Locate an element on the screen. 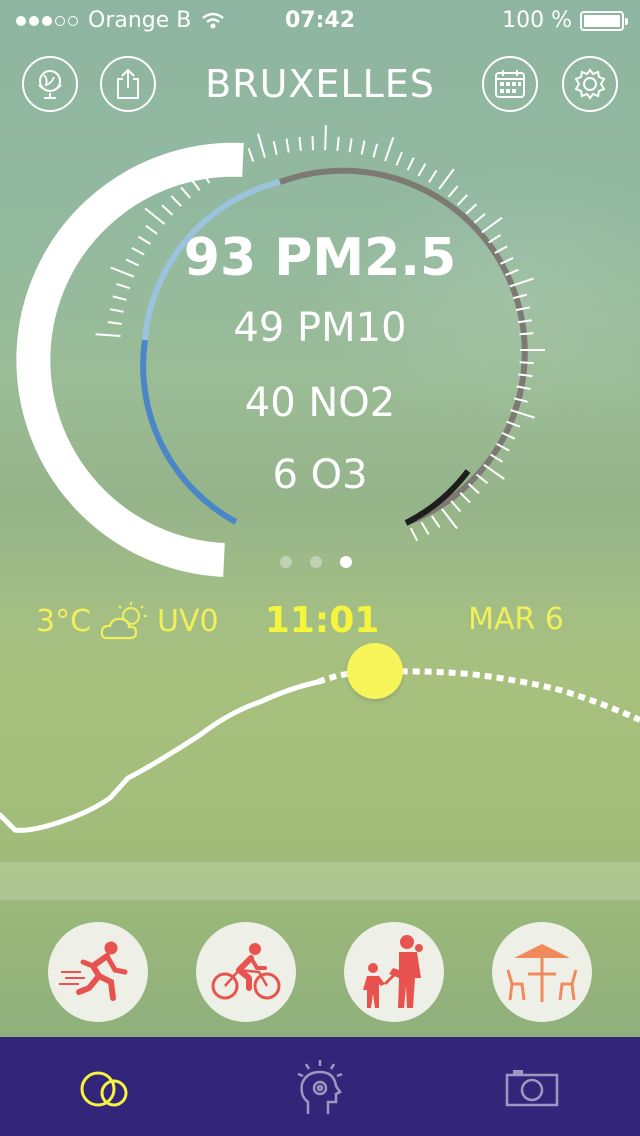 The image size is (640, 1136). activity-terrace-button is located at coordinates (542, 972).